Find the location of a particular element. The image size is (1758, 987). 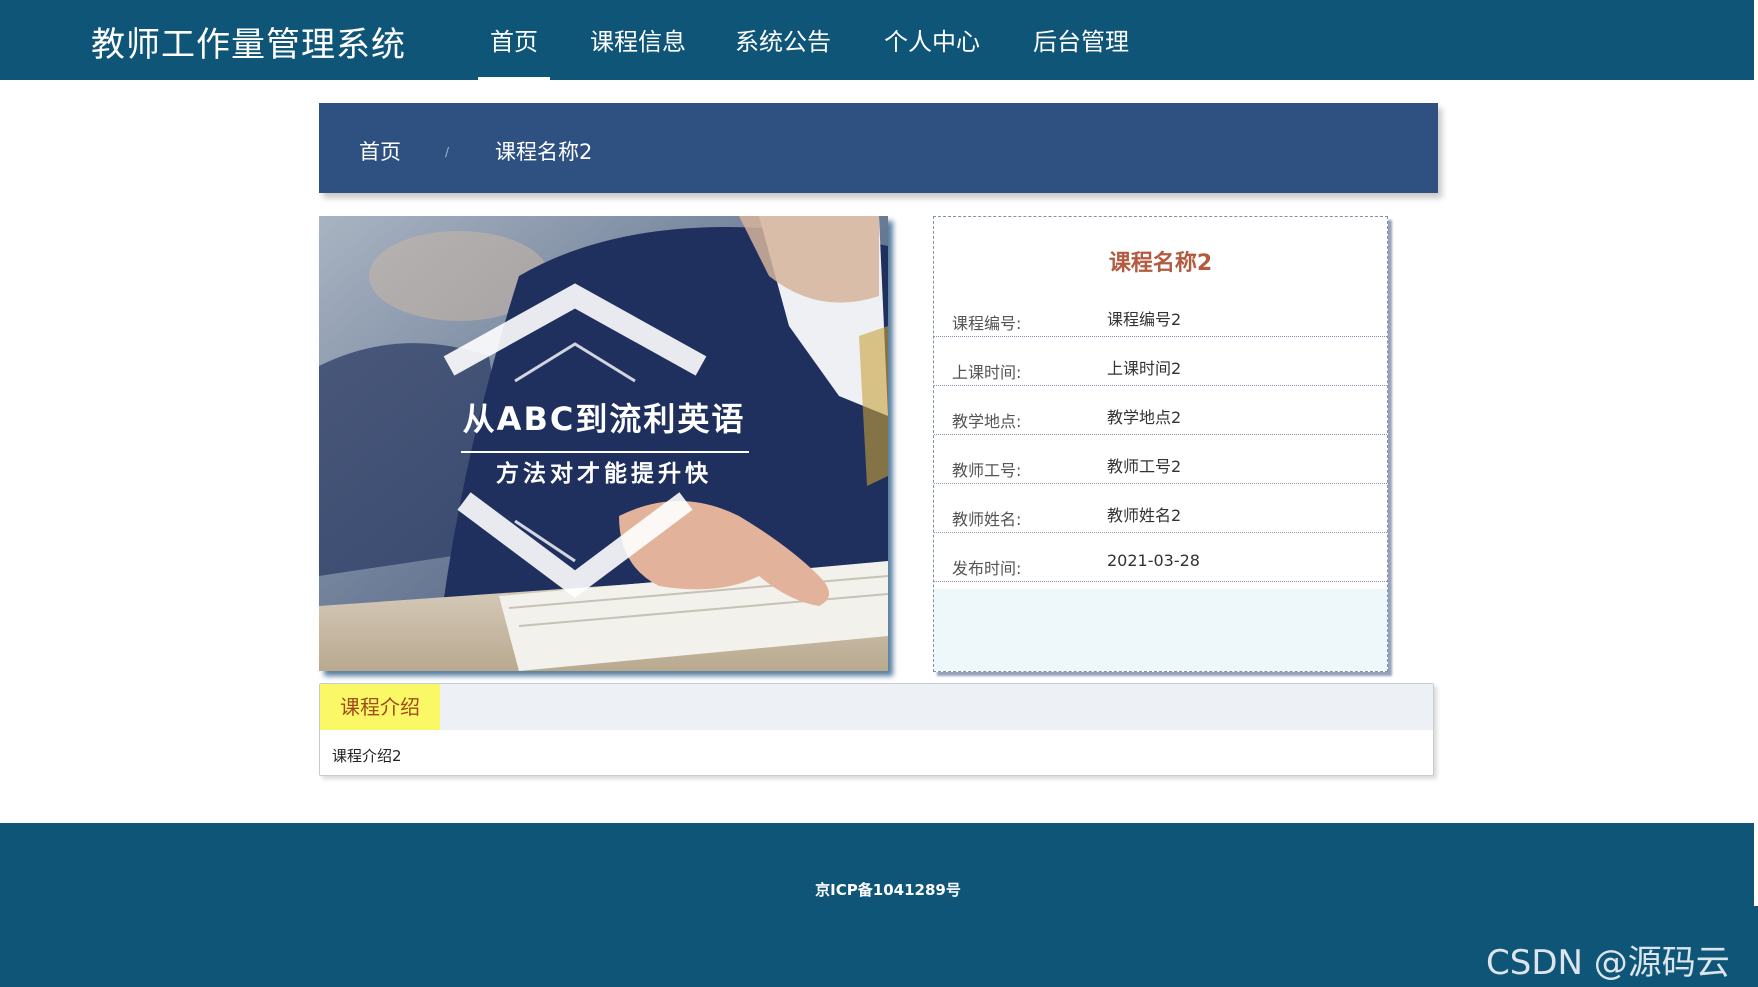

info-label: 发布时间: is located at coordinates (987, 568).